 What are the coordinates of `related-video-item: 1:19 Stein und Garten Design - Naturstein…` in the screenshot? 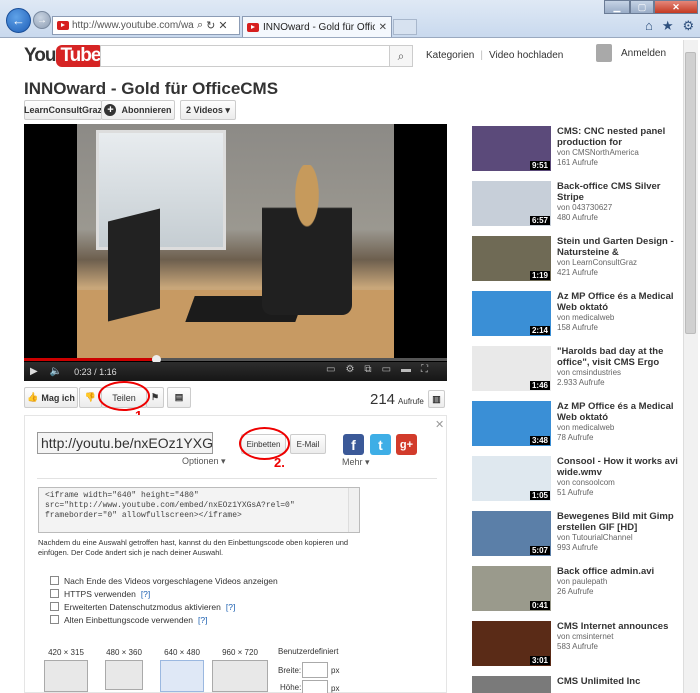 It's located at (577, 260).